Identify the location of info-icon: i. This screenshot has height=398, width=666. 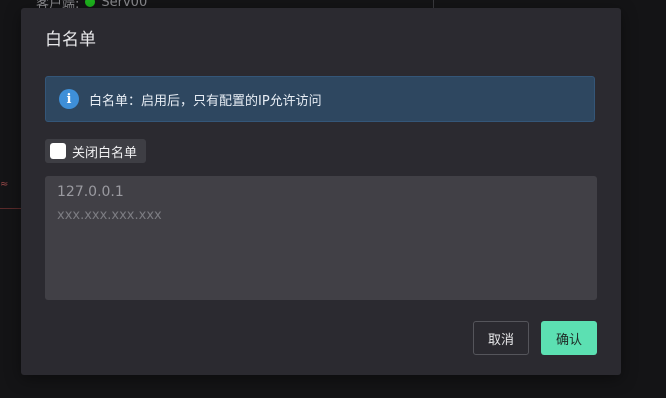
(69, 99).